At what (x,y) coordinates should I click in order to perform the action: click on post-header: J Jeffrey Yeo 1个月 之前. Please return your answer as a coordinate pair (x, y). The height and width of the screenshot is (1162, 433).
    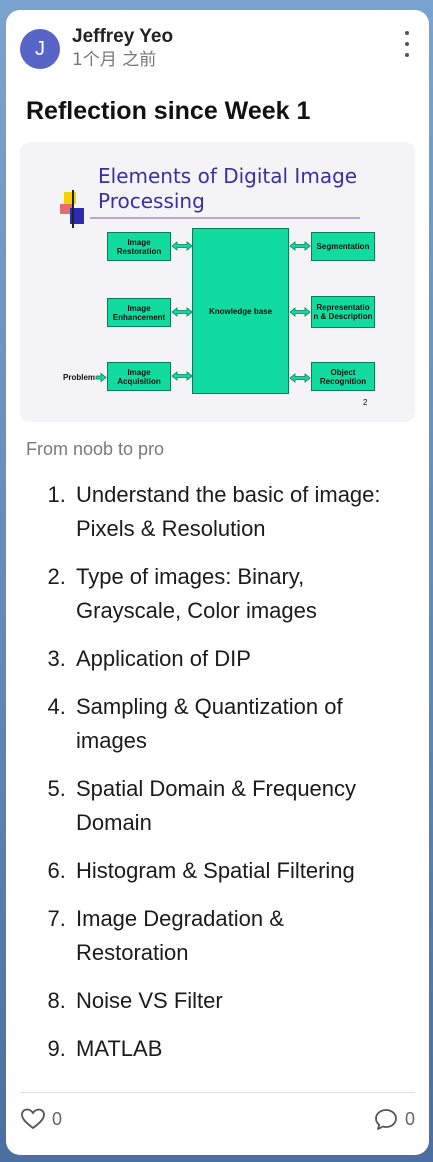
    Looking at the image, I should click on (217, 49).